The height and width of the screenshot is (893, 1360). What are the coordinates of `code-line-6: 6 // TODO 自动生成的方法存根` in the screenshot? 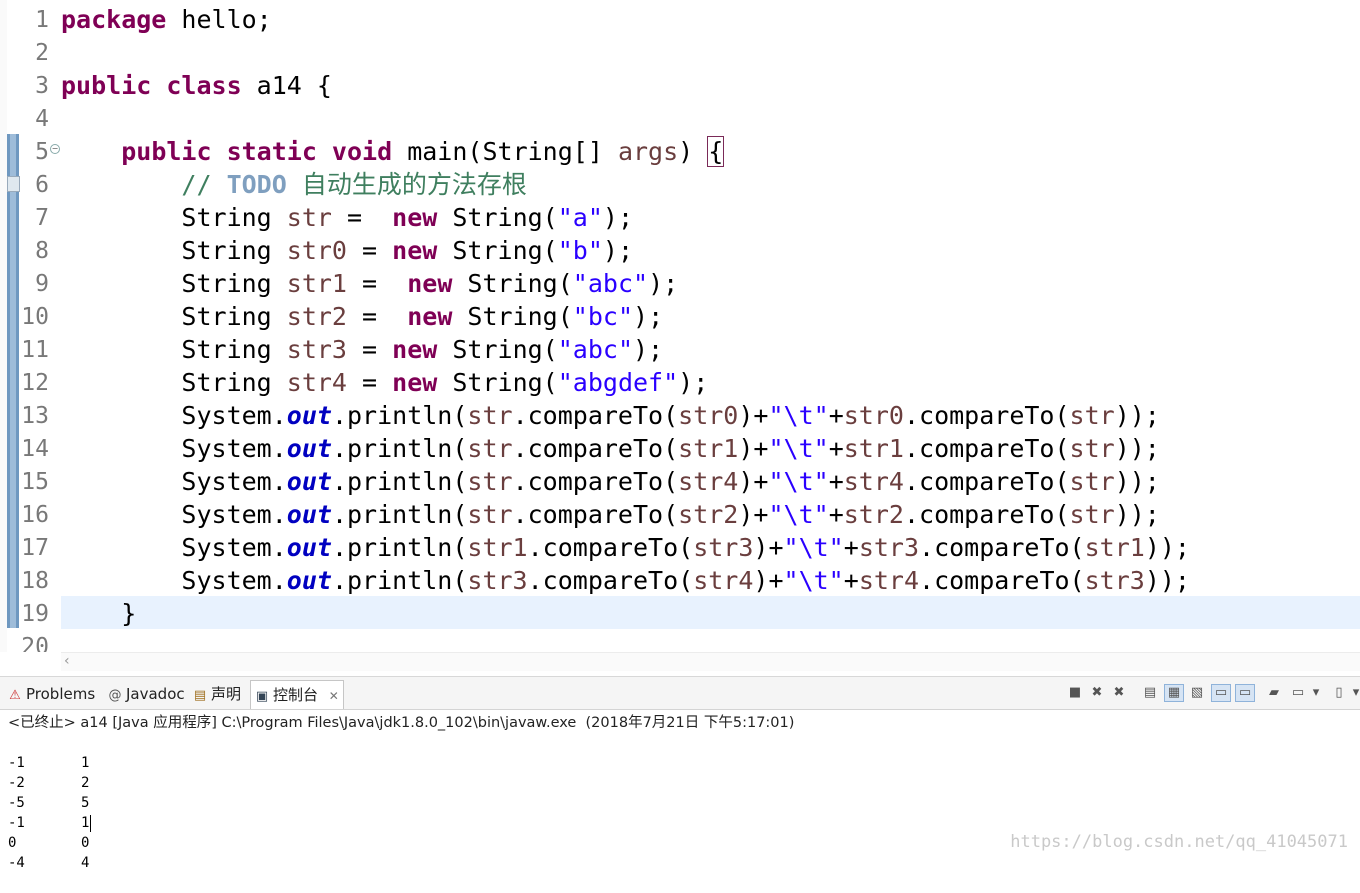 It's located at (680, 184).